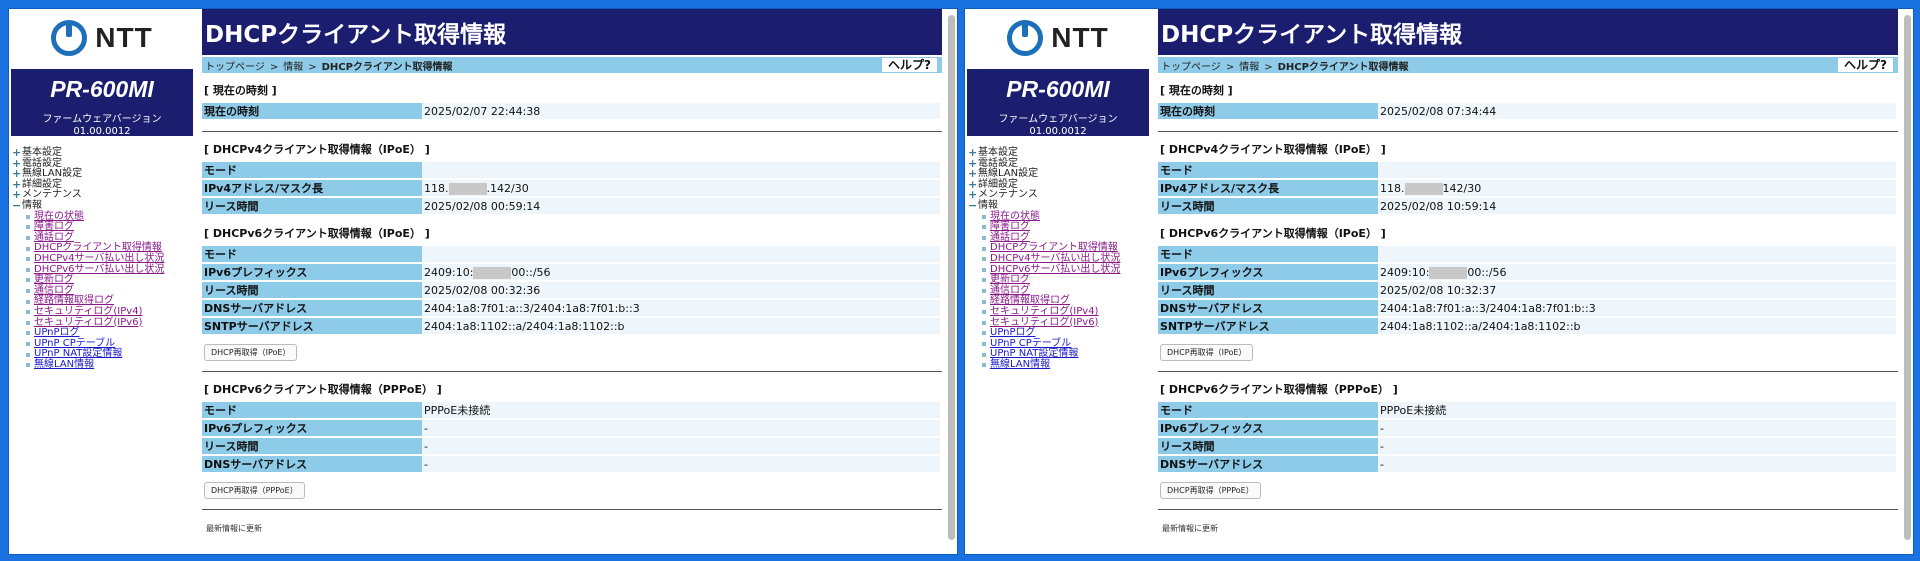 The width and height of the screenshot is (1920, 561). Describe the element at coordinates (1196, 90) in the screenshot. I see `section-title-current-time: [ 現在の時刻 ]` at that location.